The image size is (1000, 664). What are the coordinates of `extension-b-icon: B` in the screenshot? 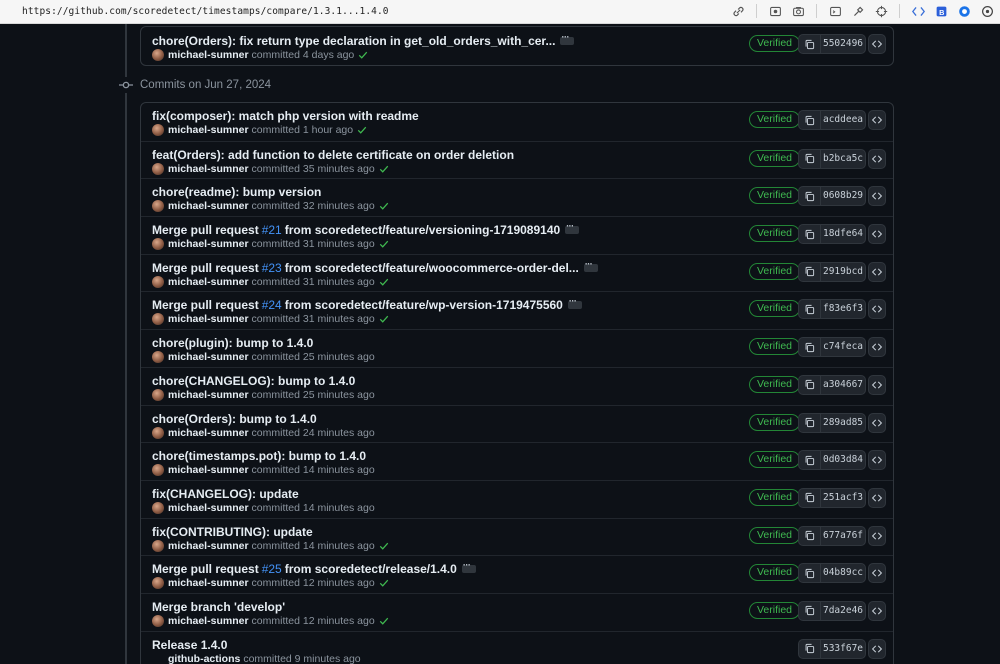 It's located at (941, 11).